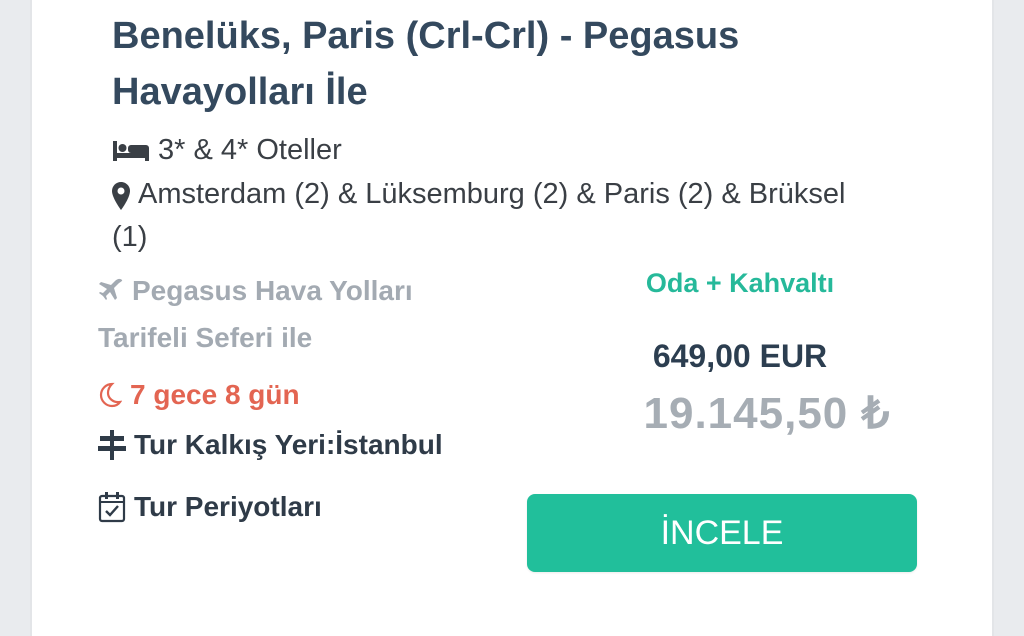  I want to click on signpost-icon, so click(112, 445).